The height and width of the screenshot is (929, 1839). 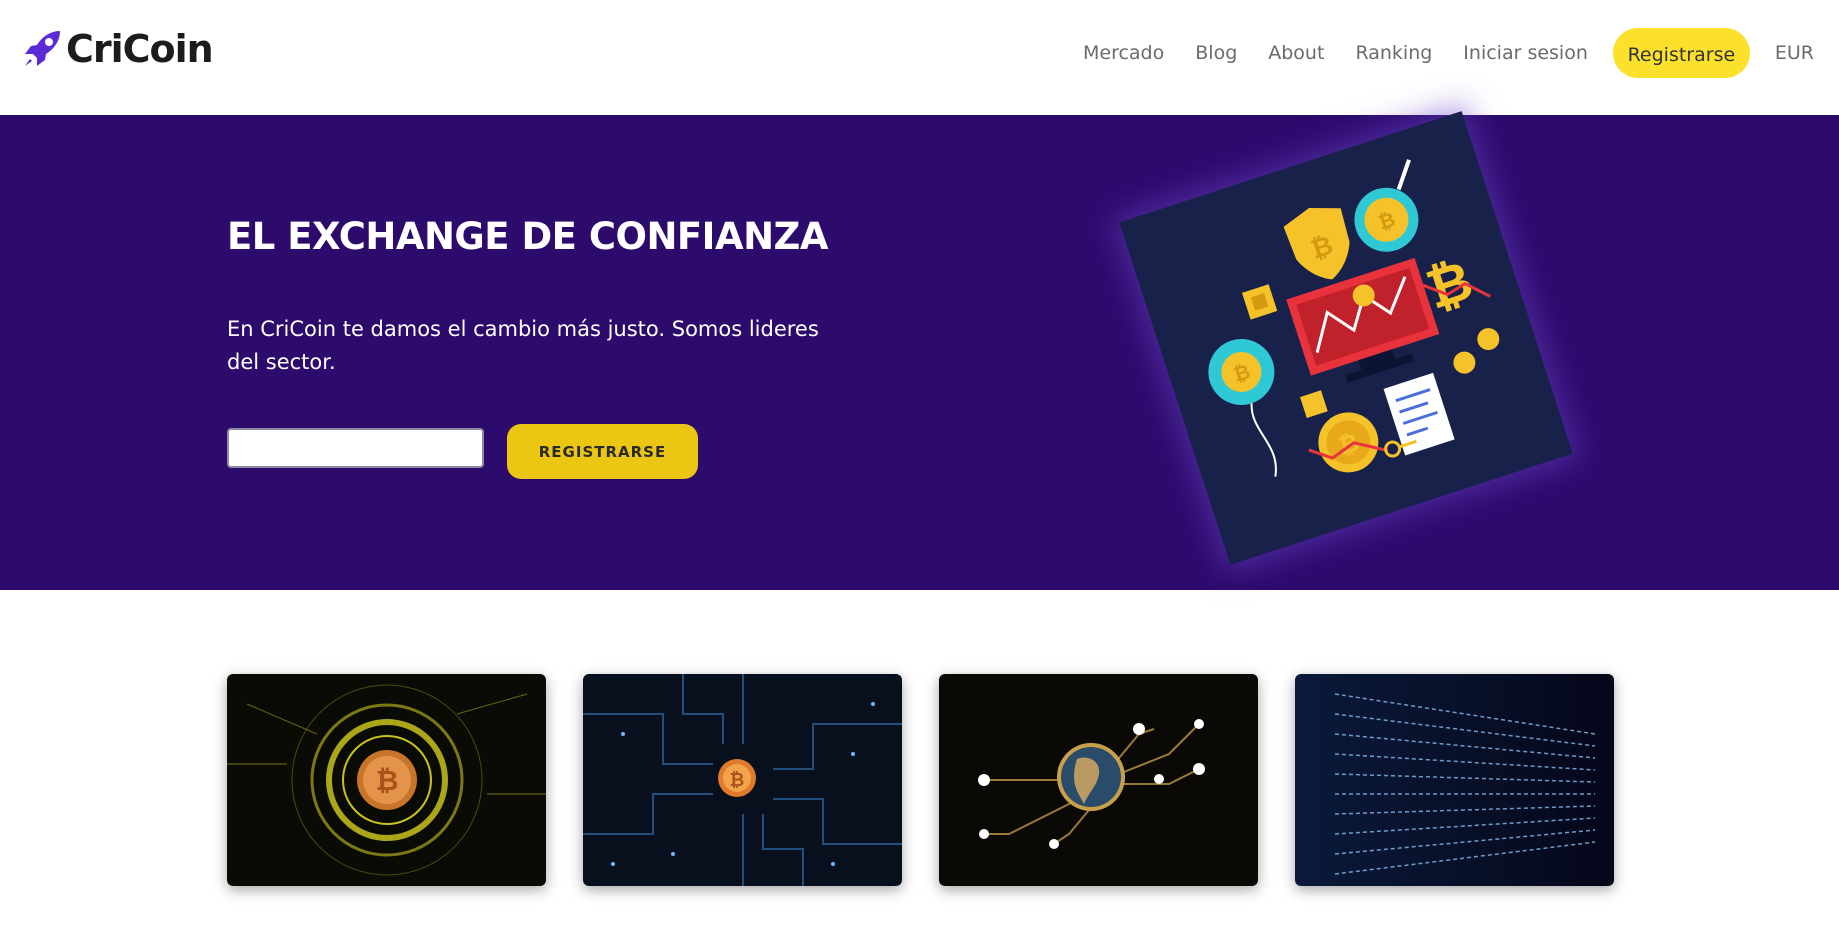 What do you see at coordinates (355, 448) in the screenshot?
I see `email-field` at bounding box center [355, 448].